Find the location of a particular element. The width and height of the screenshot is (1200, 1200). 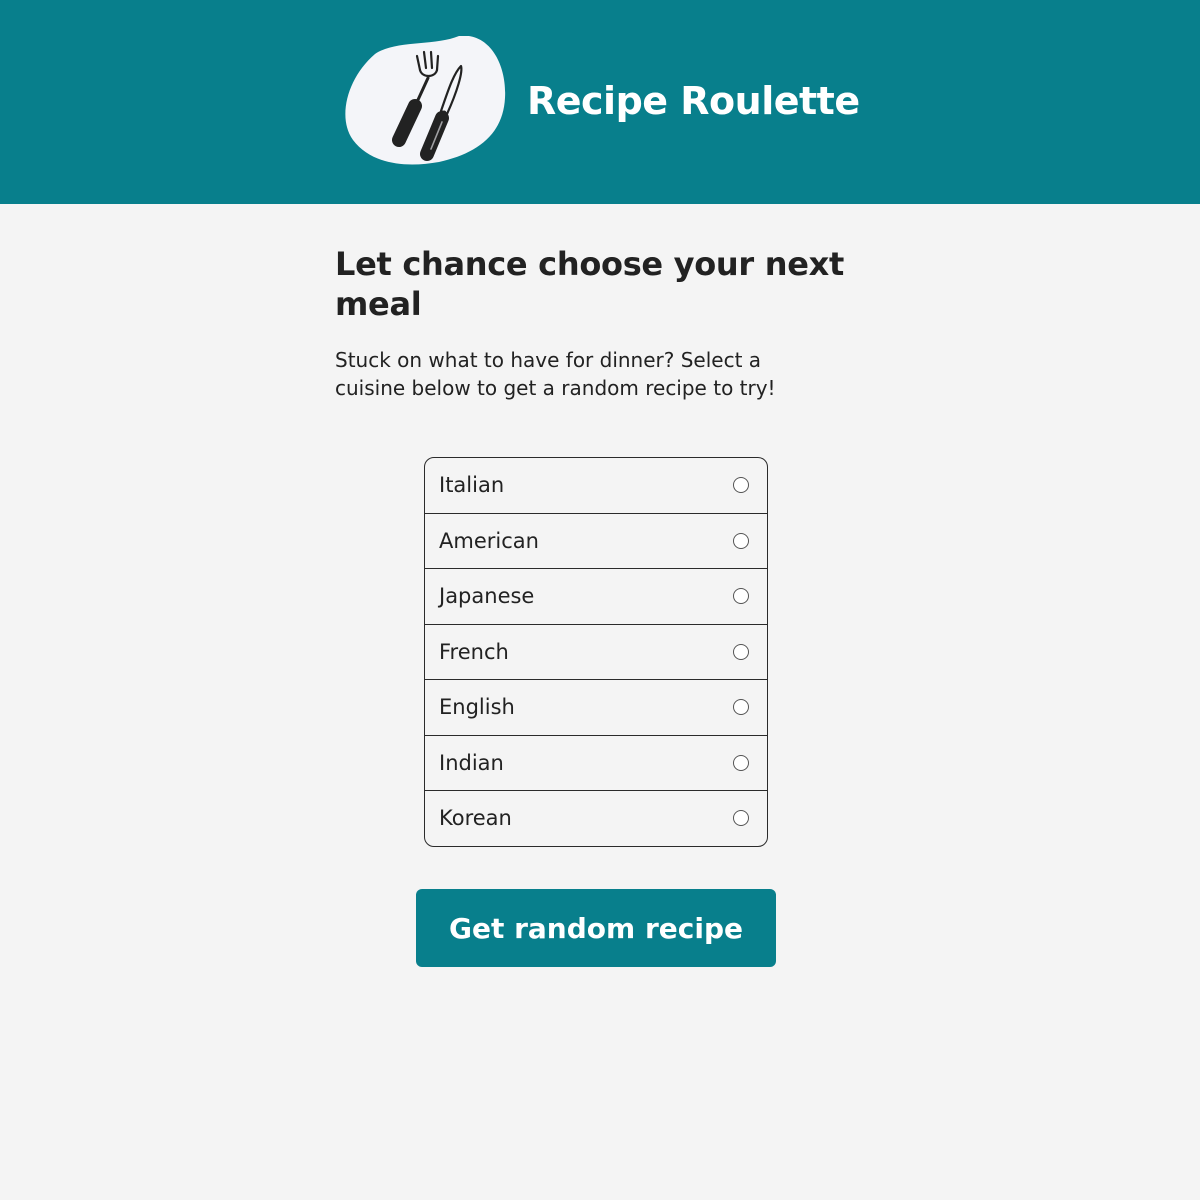

cuisine-option-korean: Korean is located at coordinates (596, 818).